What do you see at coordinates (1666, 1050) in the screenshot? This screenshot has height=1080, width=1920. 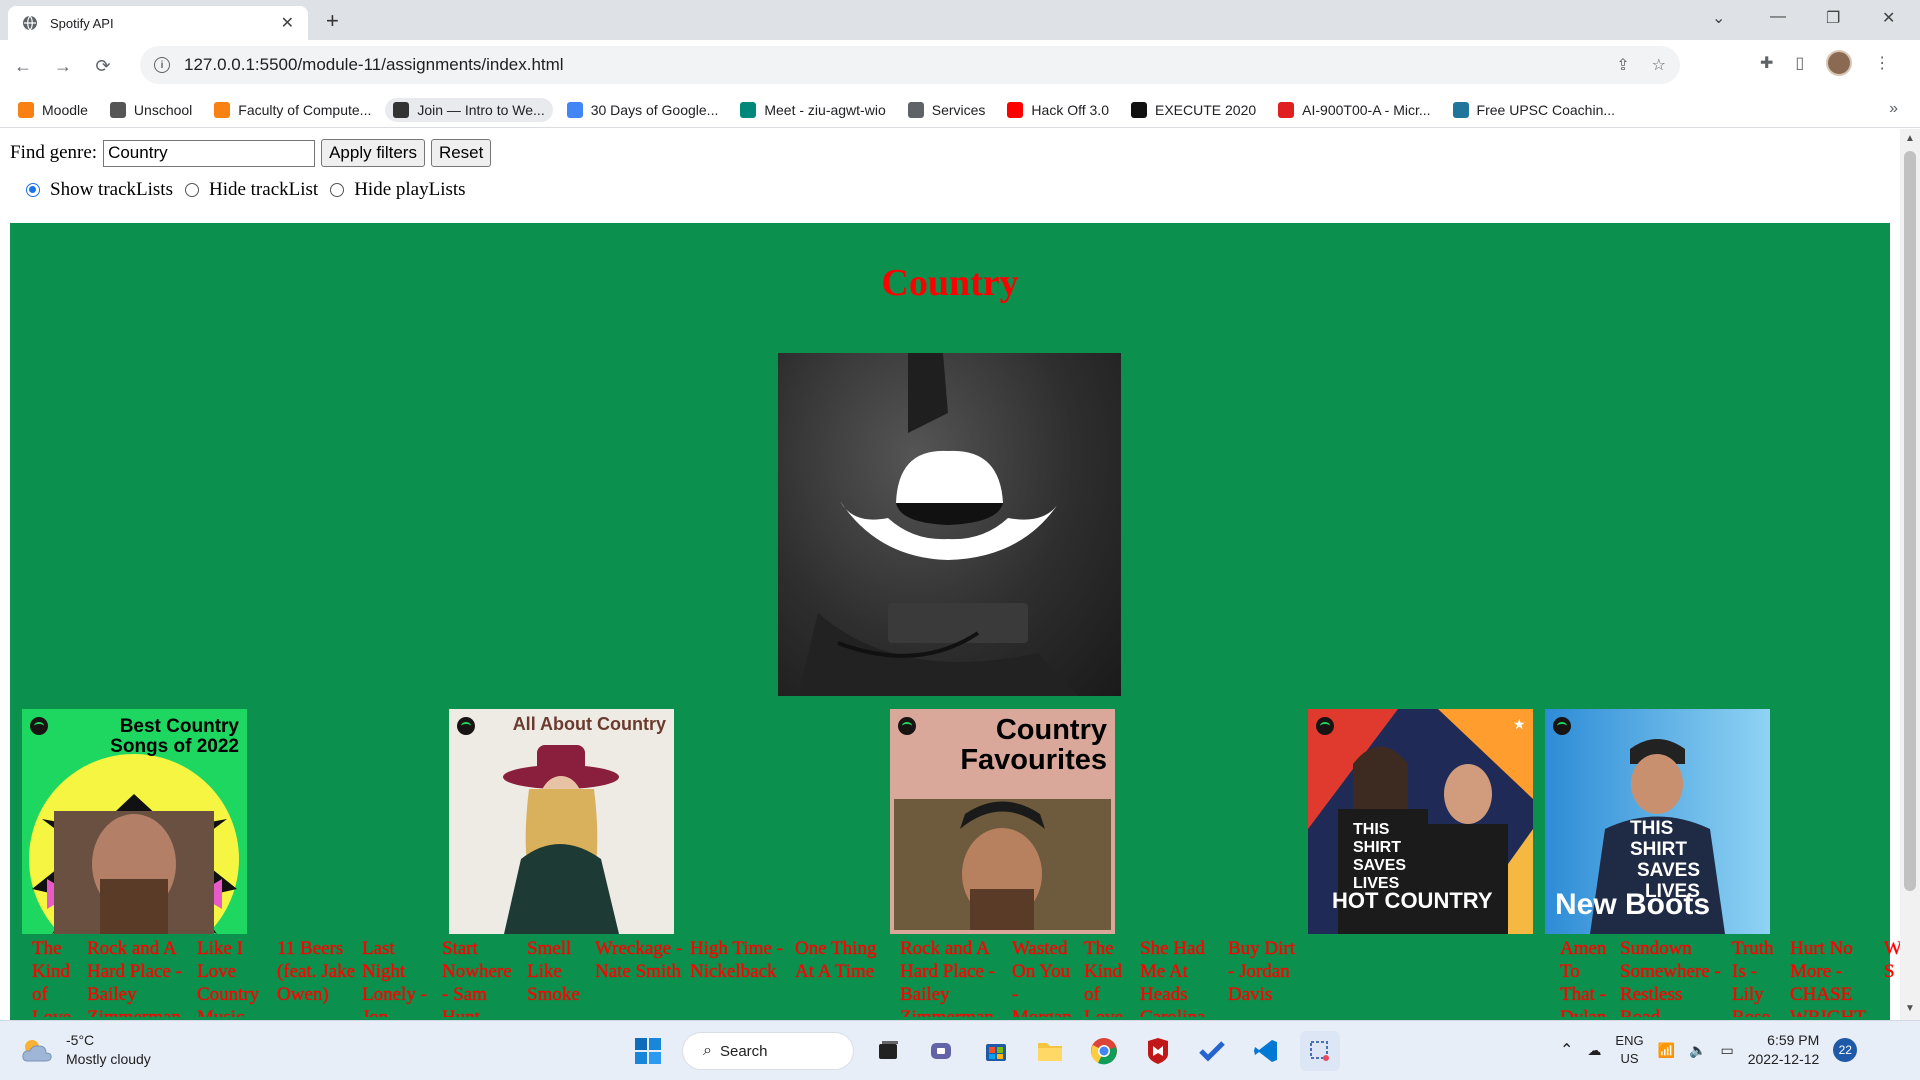 I see `wifi-icon: 📶` at bounding box center [1666, 1050].